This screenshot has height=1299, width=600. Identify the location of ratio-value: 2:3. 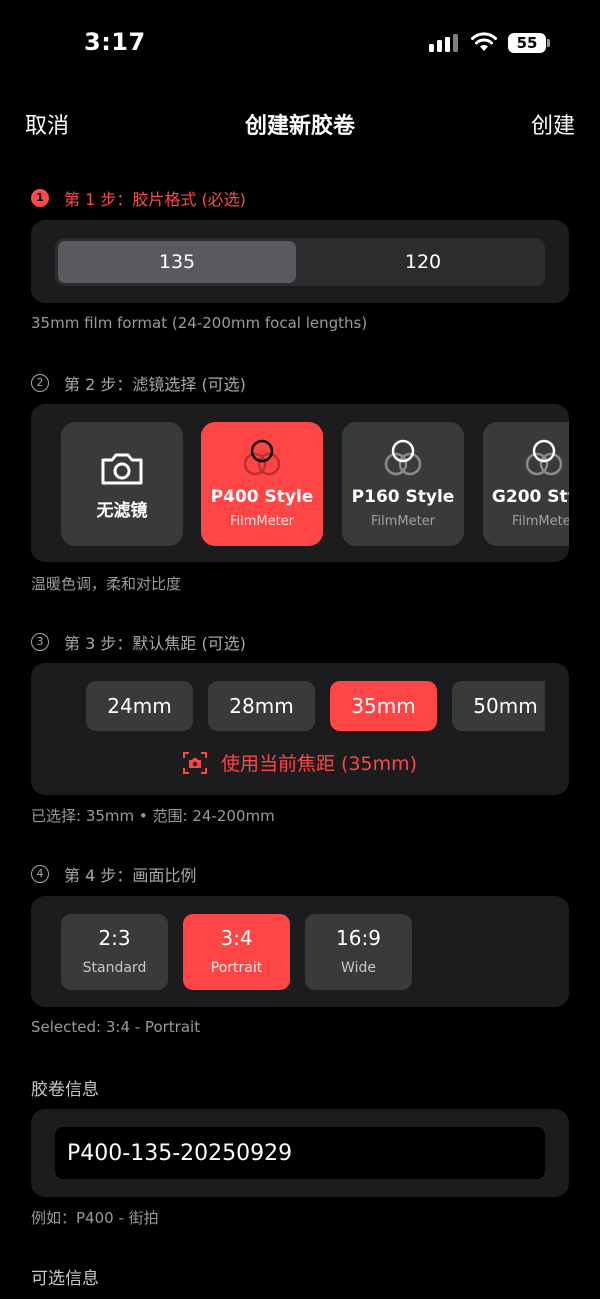
(114, 938).